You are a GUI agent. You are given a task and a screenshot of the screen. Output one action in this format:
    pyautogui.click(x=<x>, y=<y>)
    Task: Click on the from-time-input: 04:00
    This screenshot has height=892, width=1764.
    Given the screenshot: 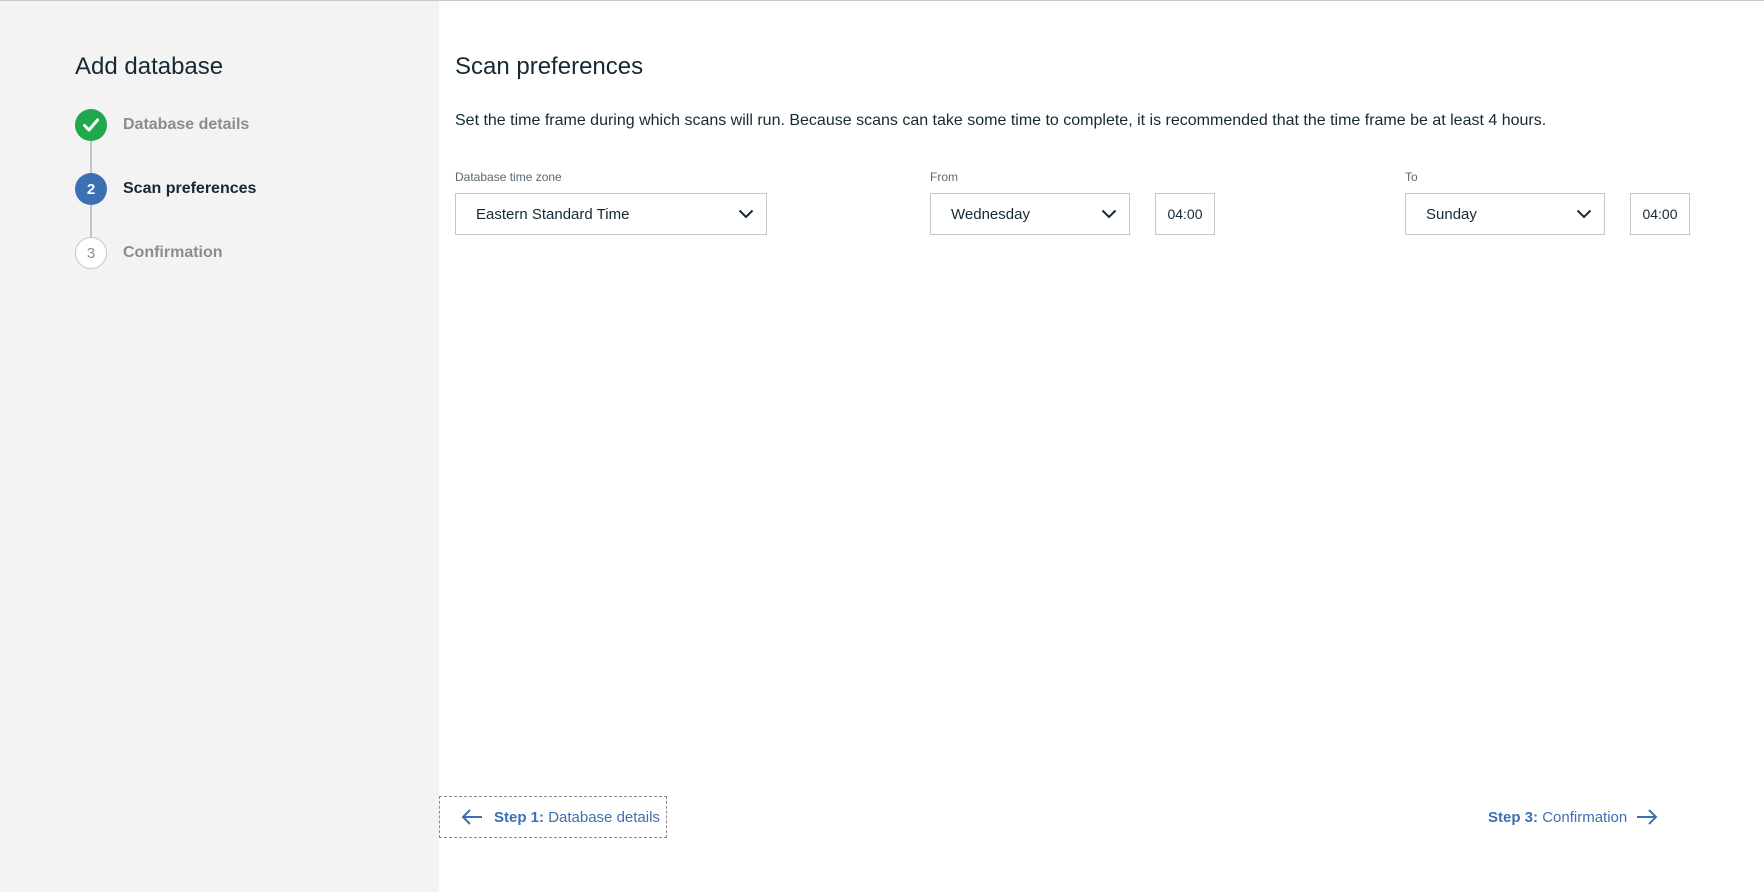 What is the action you would take?
    pyautogui.click(x=1185, y=214)
    